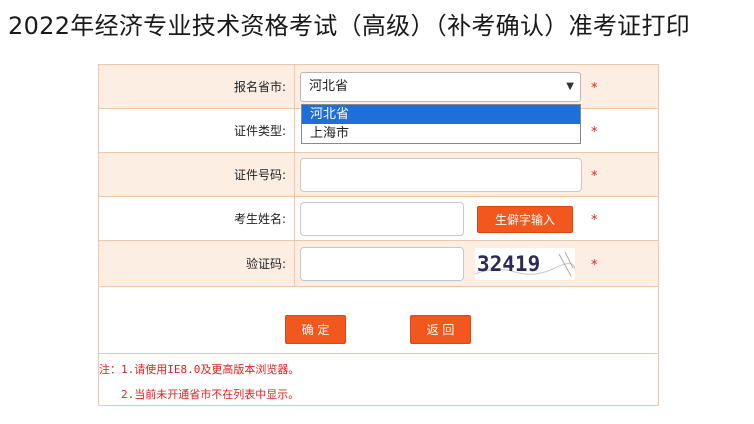 The width and height of the screenshot is (754, 424). Describe the element at coordinates (525, 219) in the screenshot. I see `rare-char-input-button: 生僻字输入` at that location.